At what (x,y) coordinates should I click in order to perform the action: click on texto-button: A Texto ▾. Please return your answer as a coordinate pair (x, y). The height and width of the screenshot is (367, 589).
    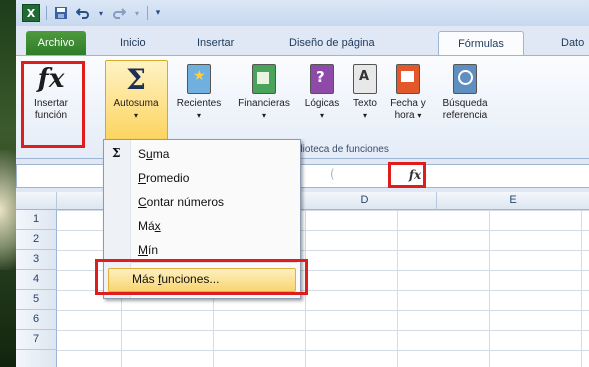
    Looking at the image, I should click on (365, 92).